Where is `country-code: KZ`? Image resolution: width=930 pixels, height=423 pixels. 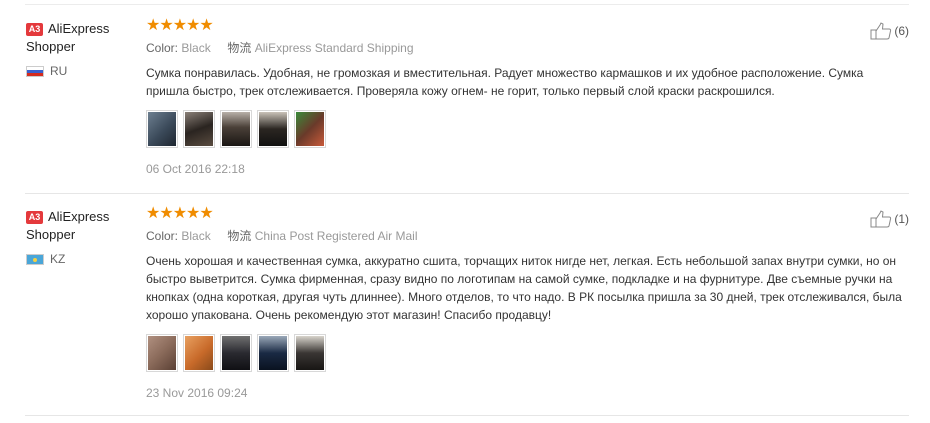
country-code: KZ is located at coordinates (58, 259).